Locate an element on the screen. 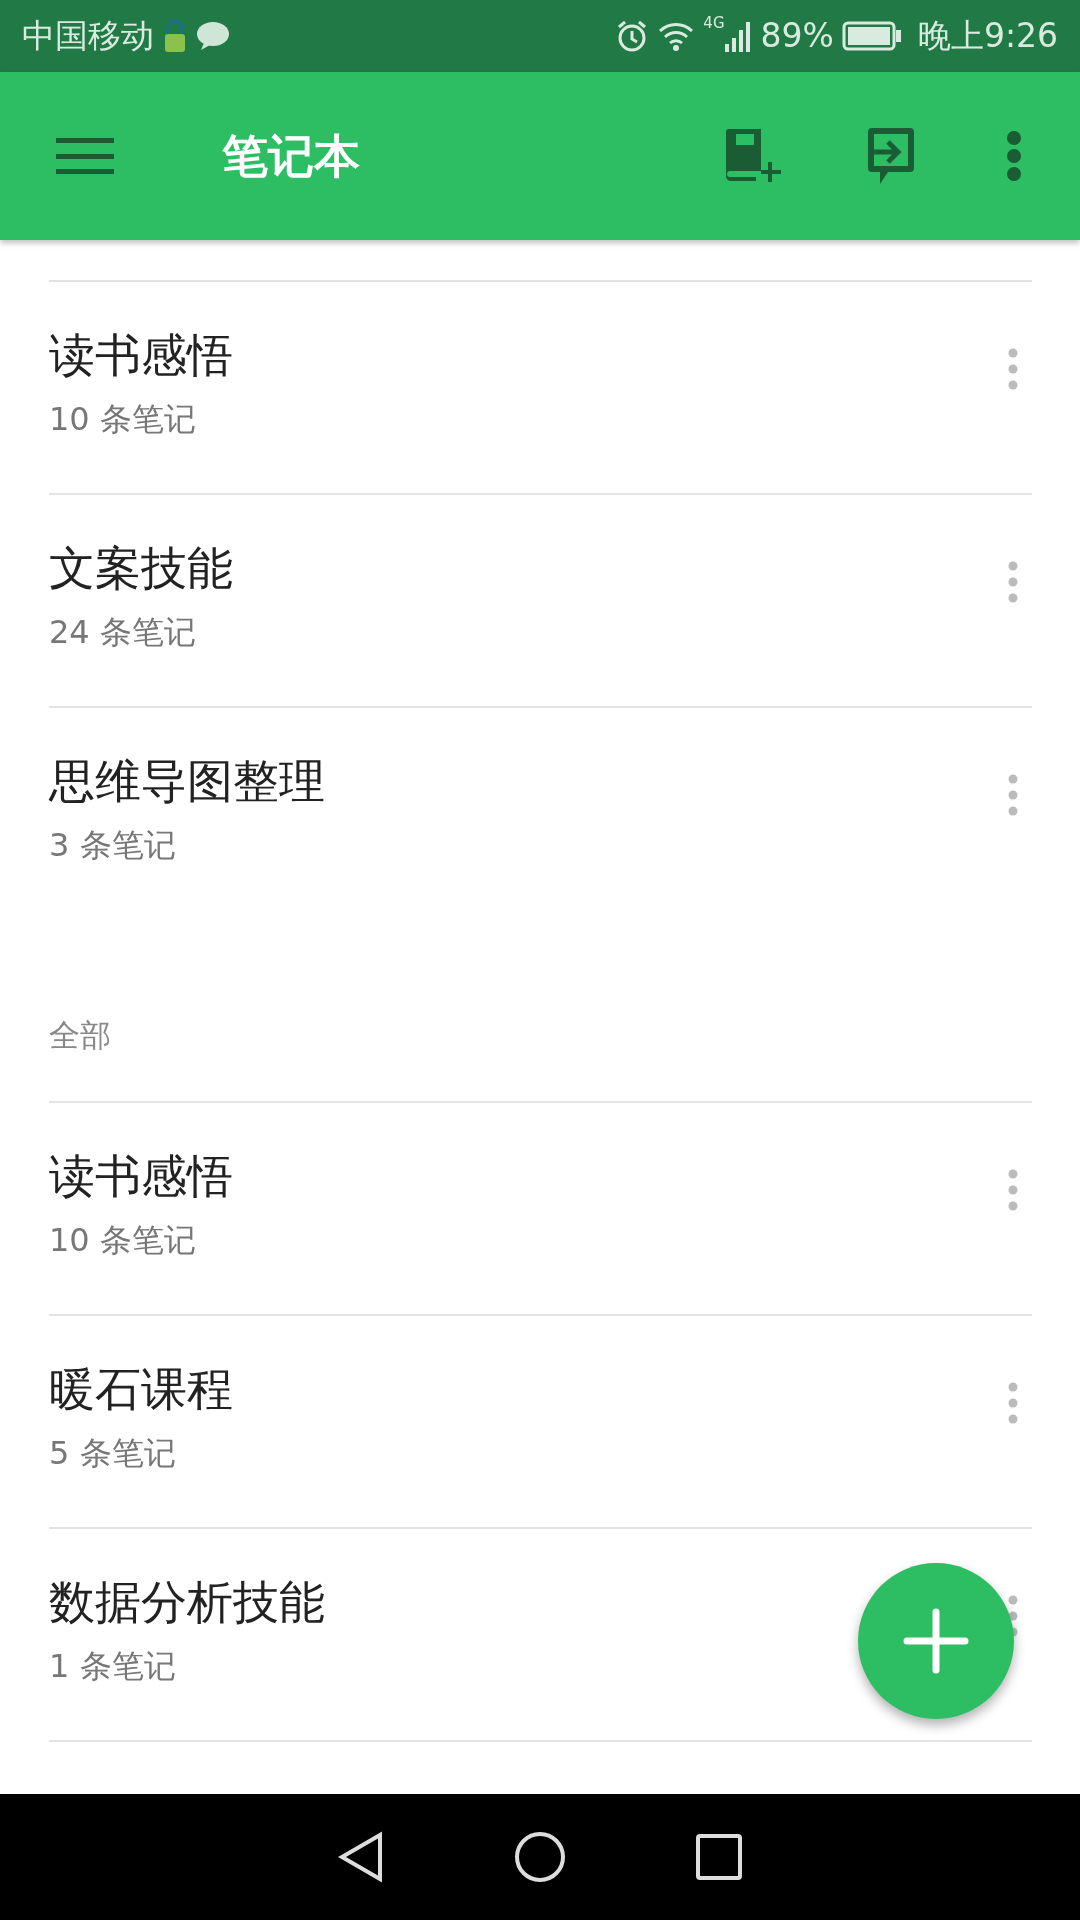  add-notebook-button is located at coordinates (936, 1641).